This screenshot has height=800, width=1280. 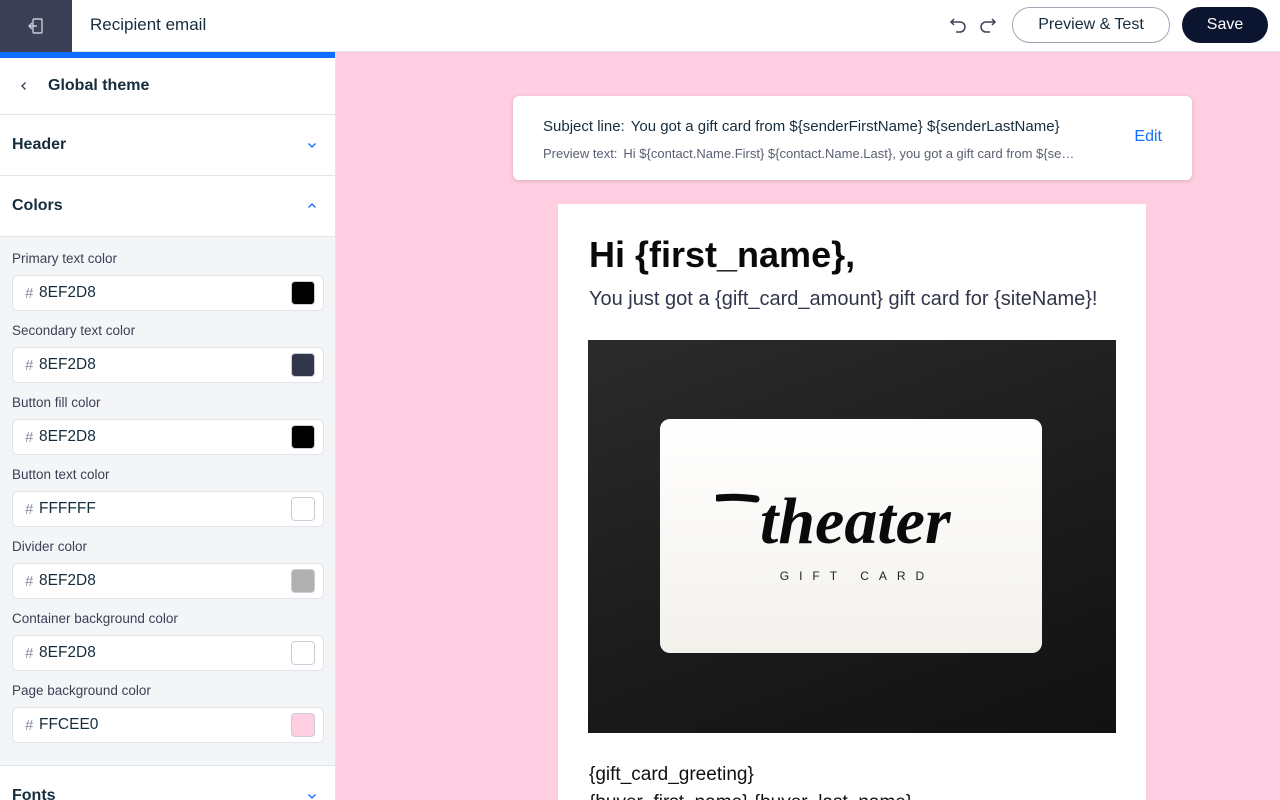 I want to click on color-input: # FFCEE0, so click(x=168, y=725).